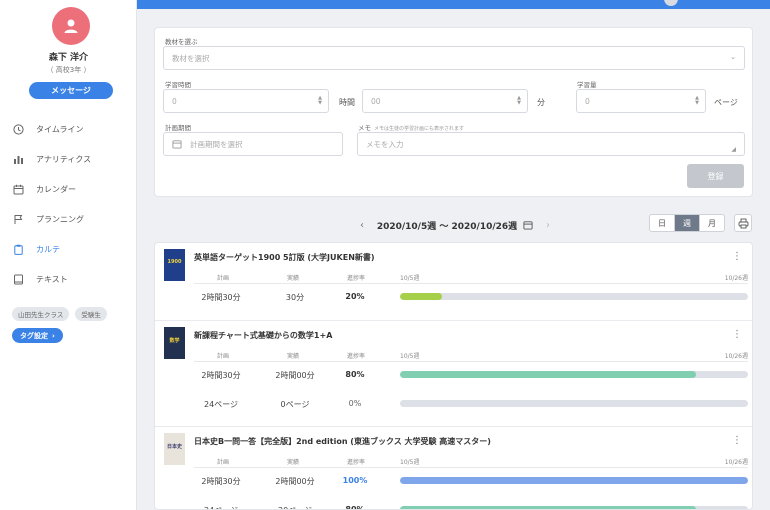  I want to click on rate-cell: 0%, so click(355, 403).